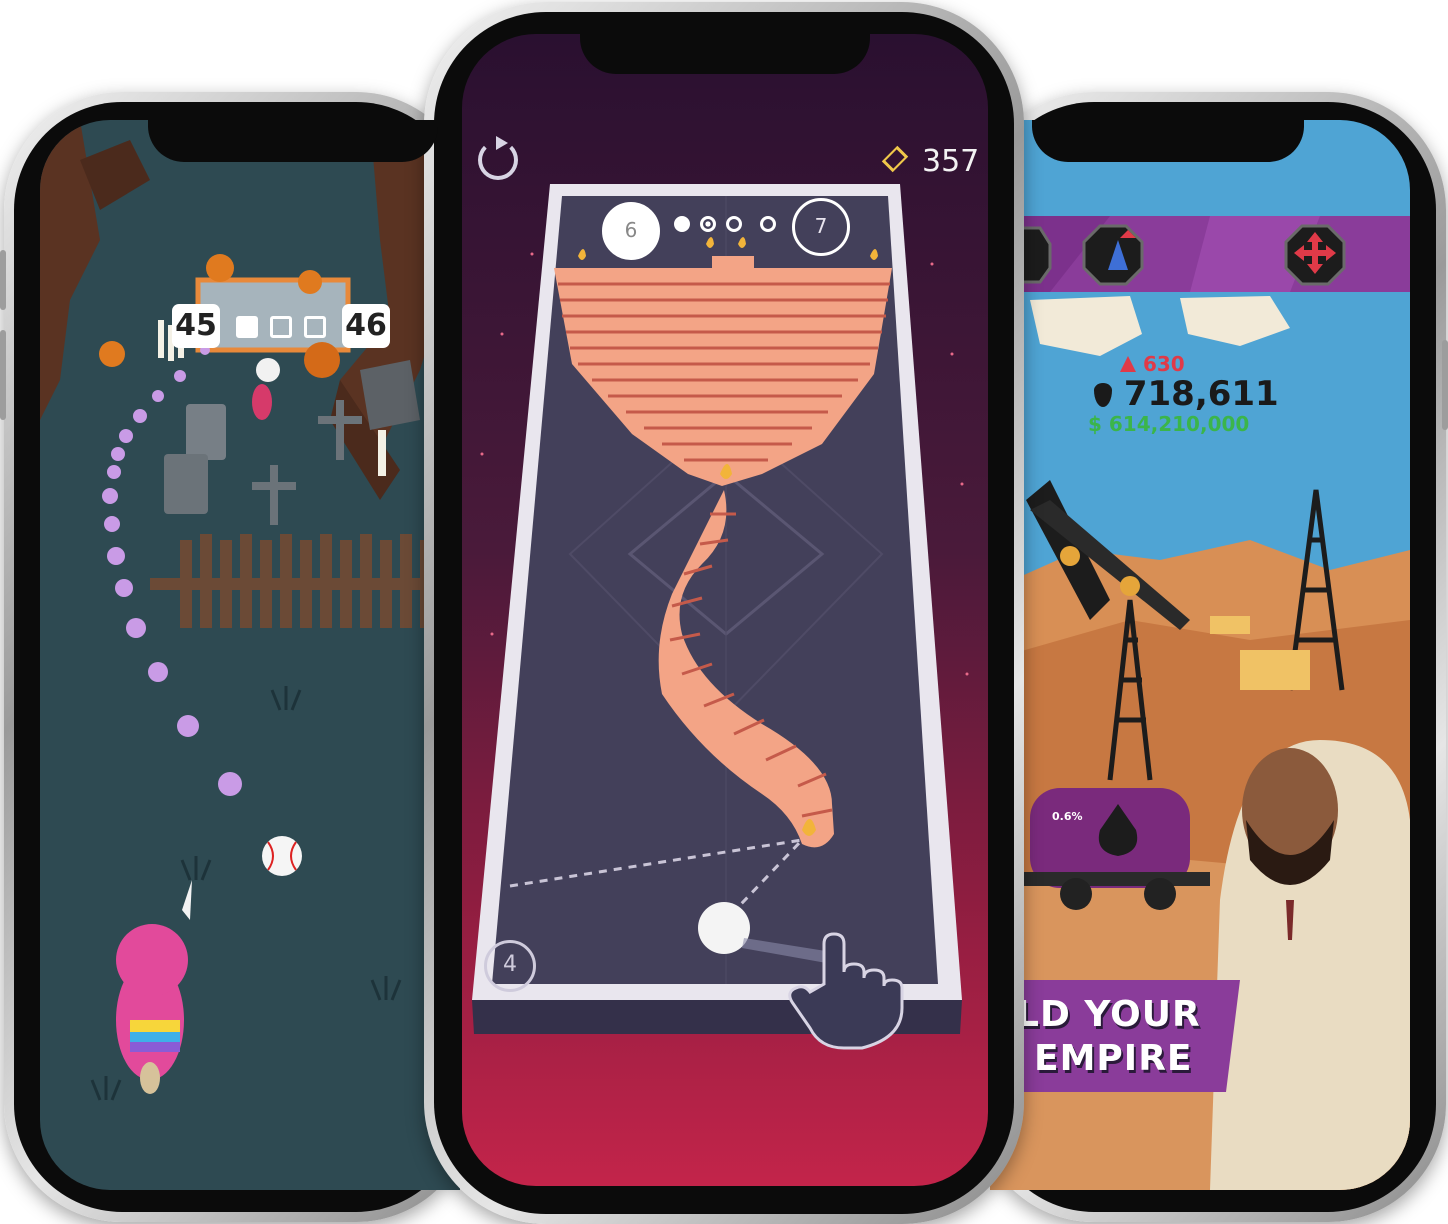 This screenshot has width=1448, height=1224. I want to click on restart-arrow, so click(502, 143).